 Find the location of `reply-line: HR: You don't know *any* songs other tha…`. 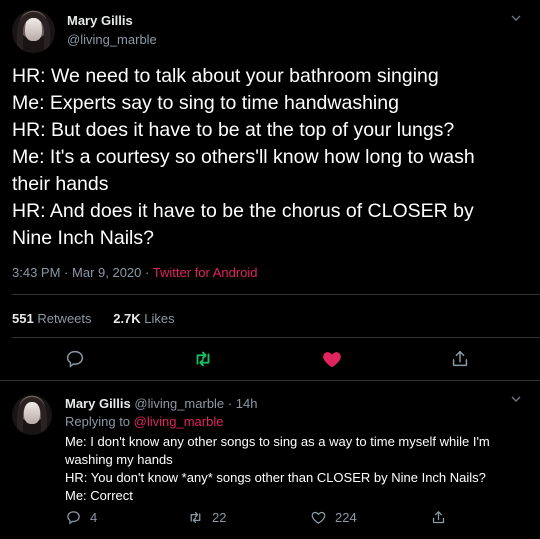

reply-line: HR: You don't know *any* songs other tha… is located at coordinates (275, 477).